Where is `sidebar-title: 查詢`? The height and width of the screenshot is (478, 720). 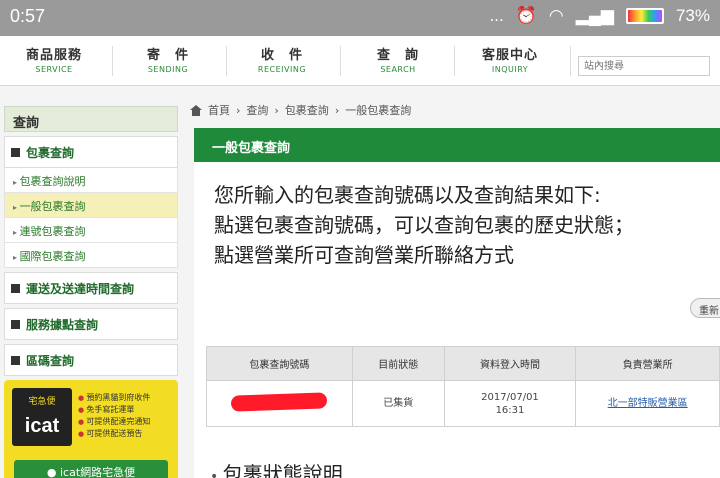
sidebar-title: 查詢 is located at coordinates (91, 119).